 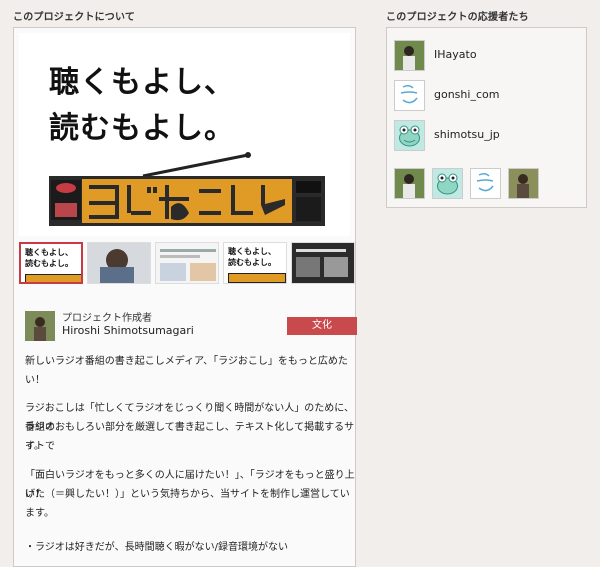 I want to click on description-line-8: ・ラジオは好きだが、長時間聴く暇がない/録音環境がない, so click(x=156, y=547).